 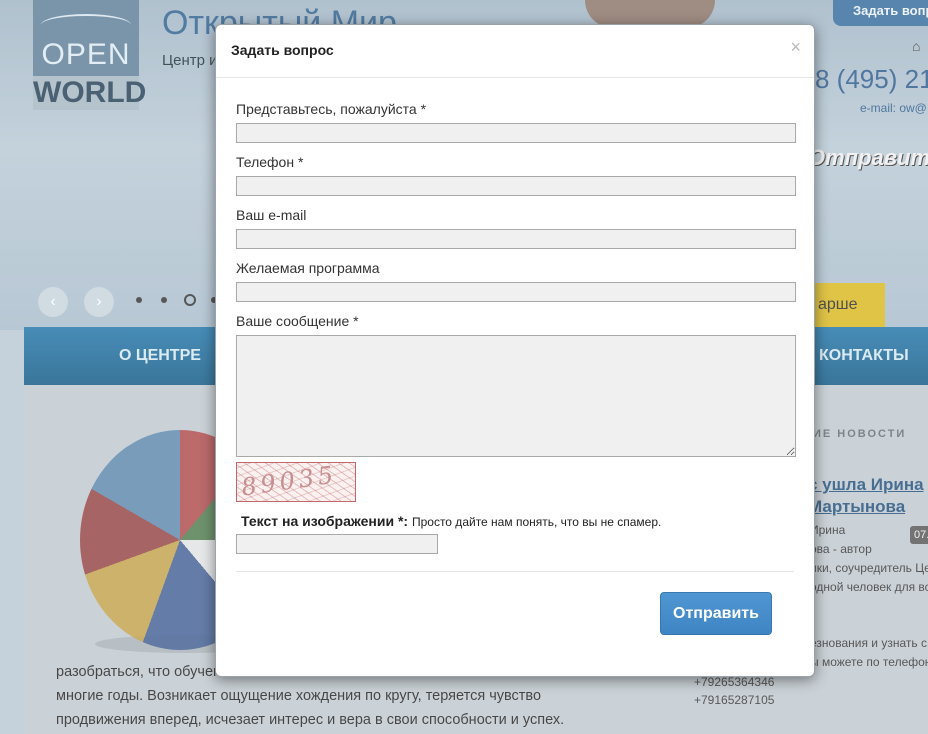 What do you see at coordinates (516, 186) in the screenshot?
I see `phone-field` at bounding box center [516, 186].